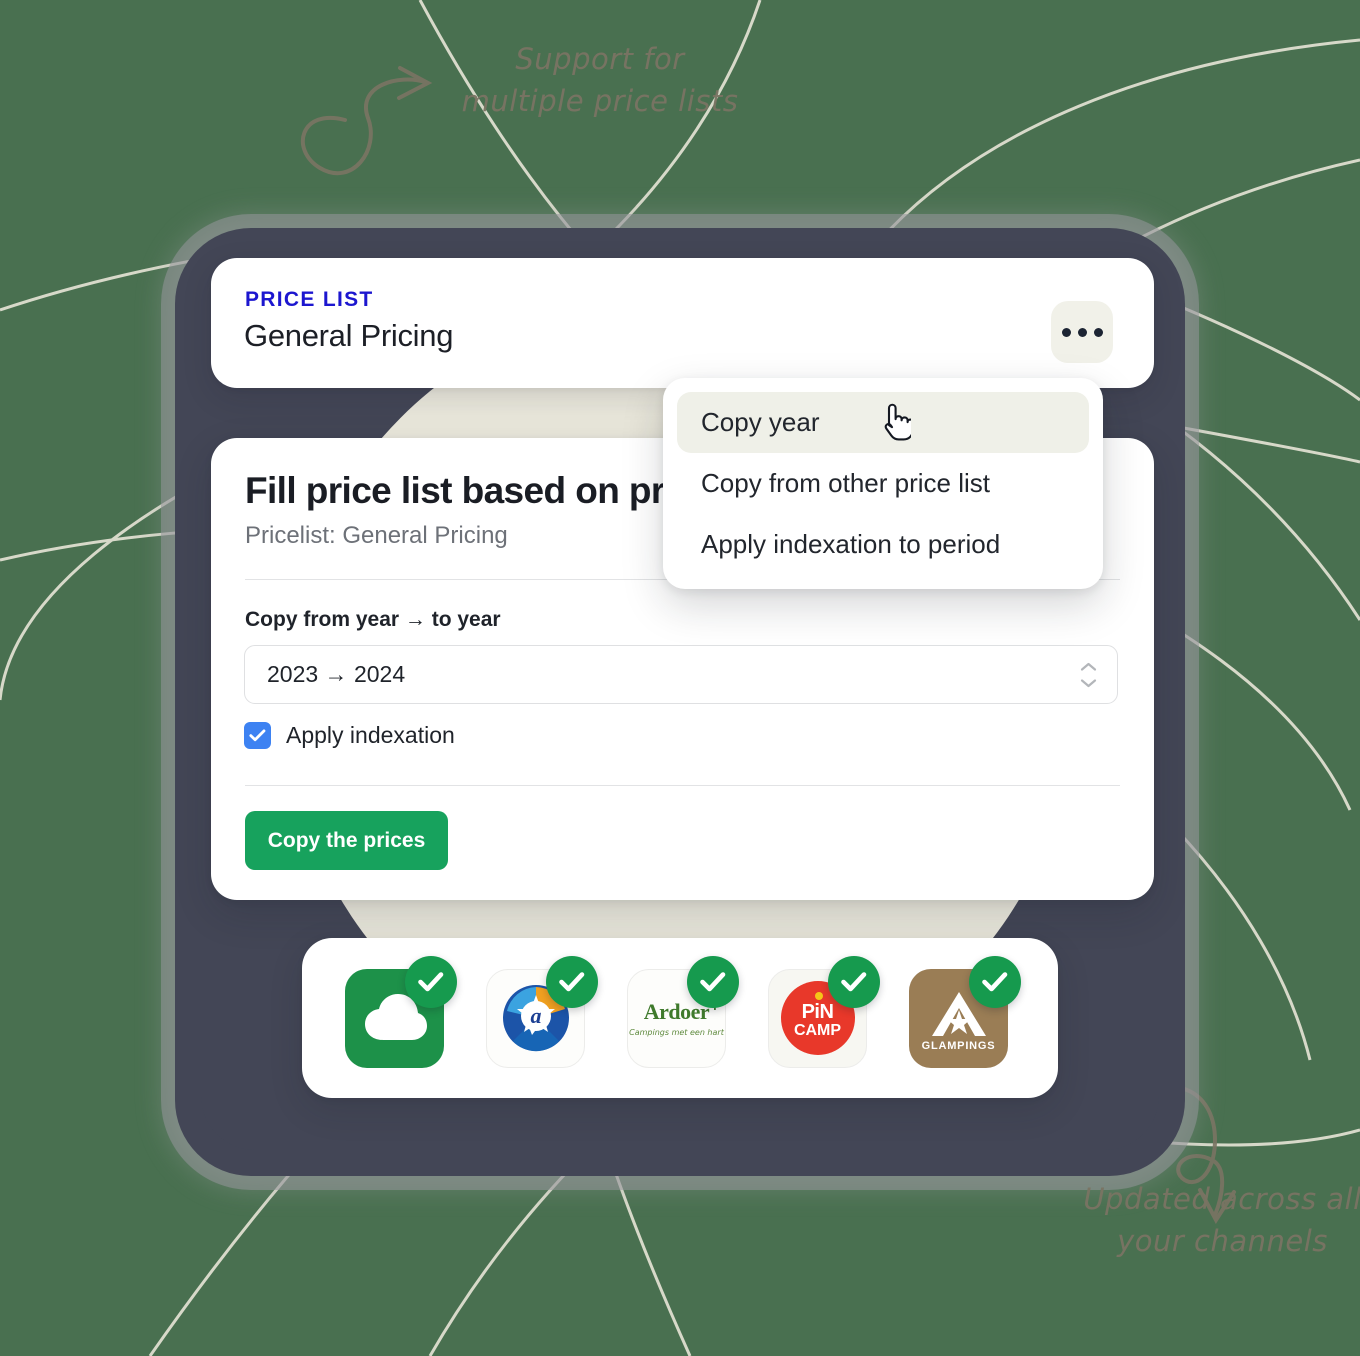 This screenshot has width=1360, height=1356. I want to click on pointing-hand-cursor-icon, so click(897, 422).